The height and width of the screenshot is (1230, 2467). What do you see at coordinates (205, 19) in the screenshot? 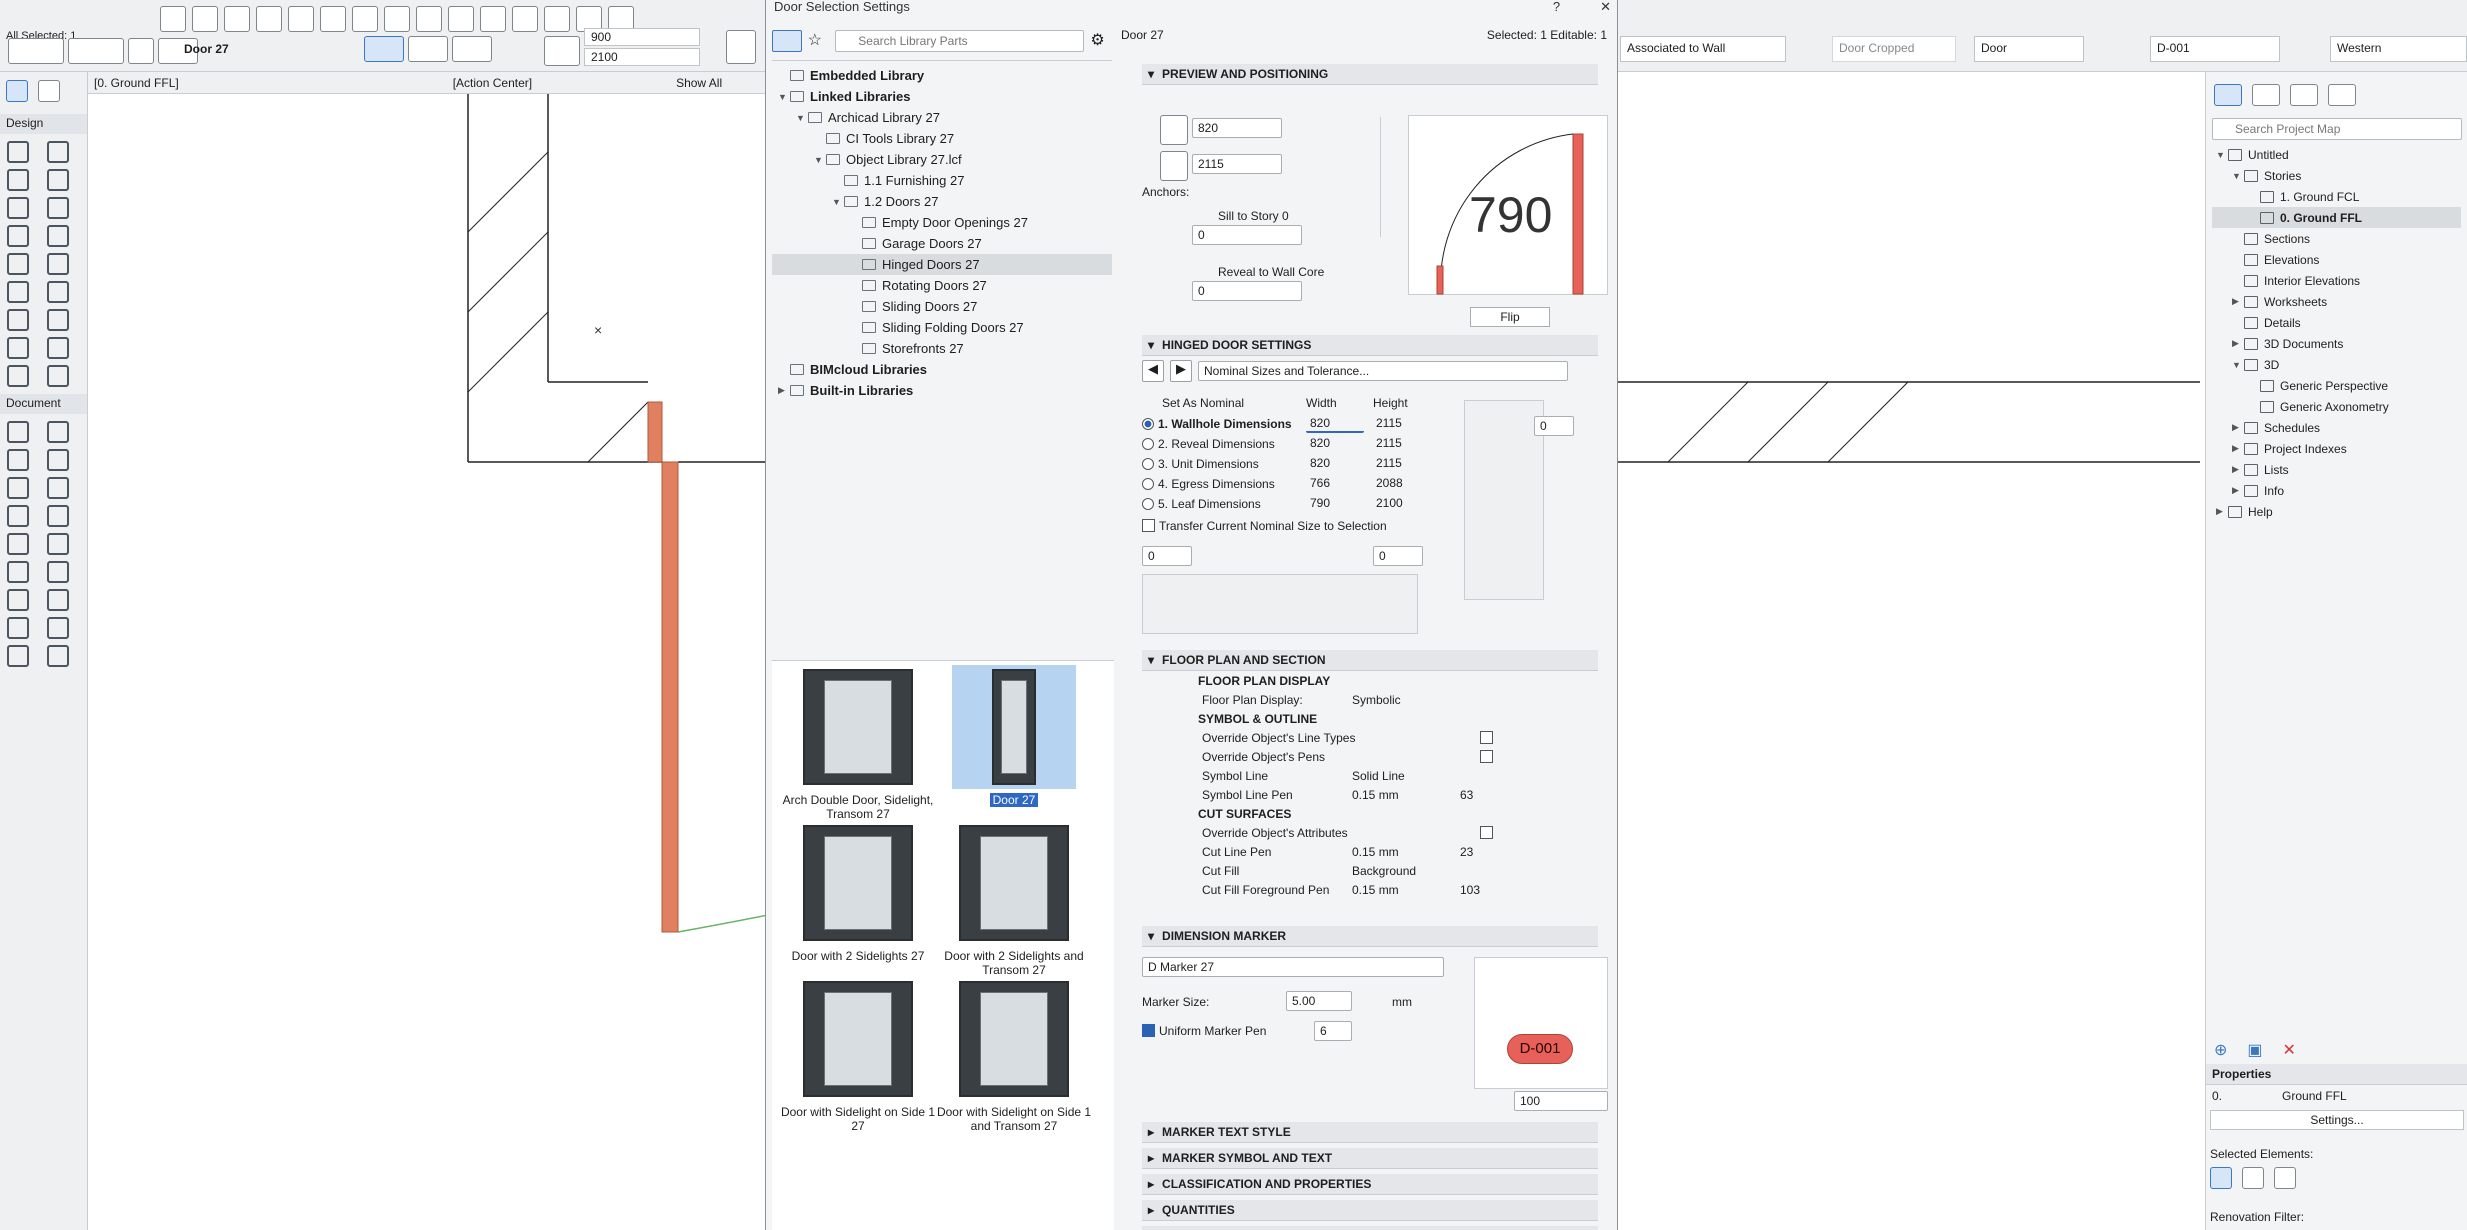
I see `undo-icon` at bounding box center [205, 19].